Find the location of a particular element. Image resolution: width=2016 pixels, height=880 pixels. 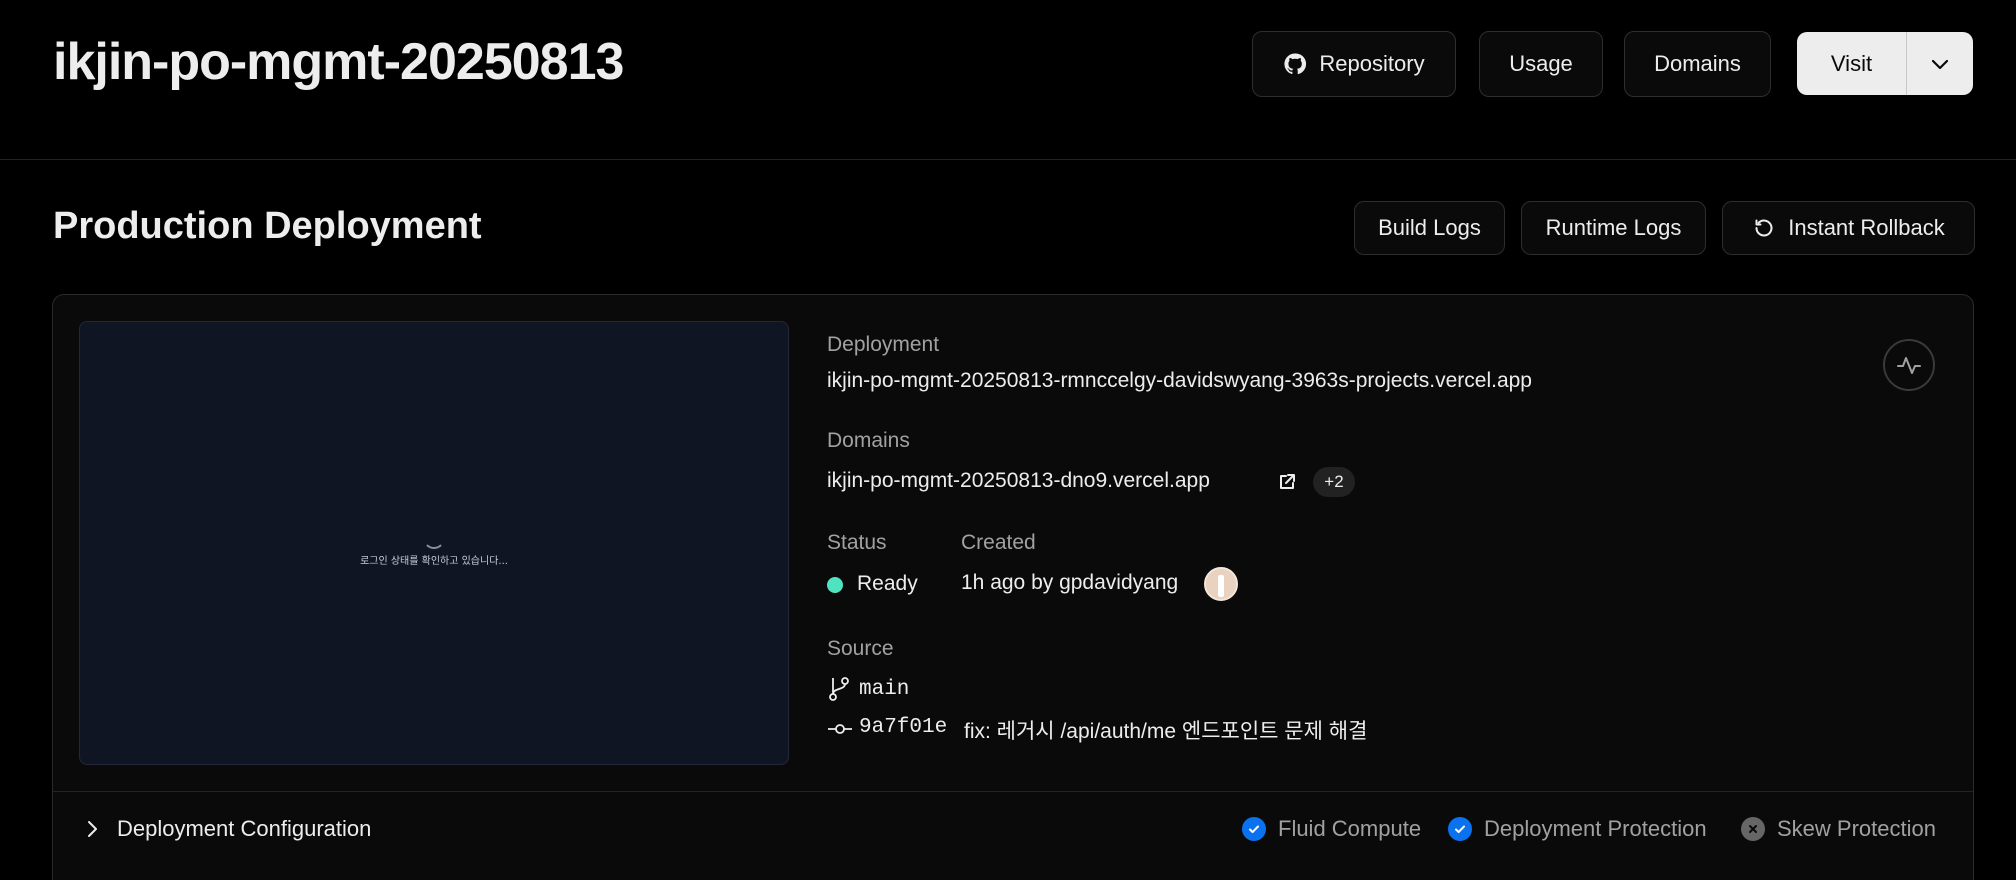

visit-button-group: Visit is located at coordinates (1885, 63).